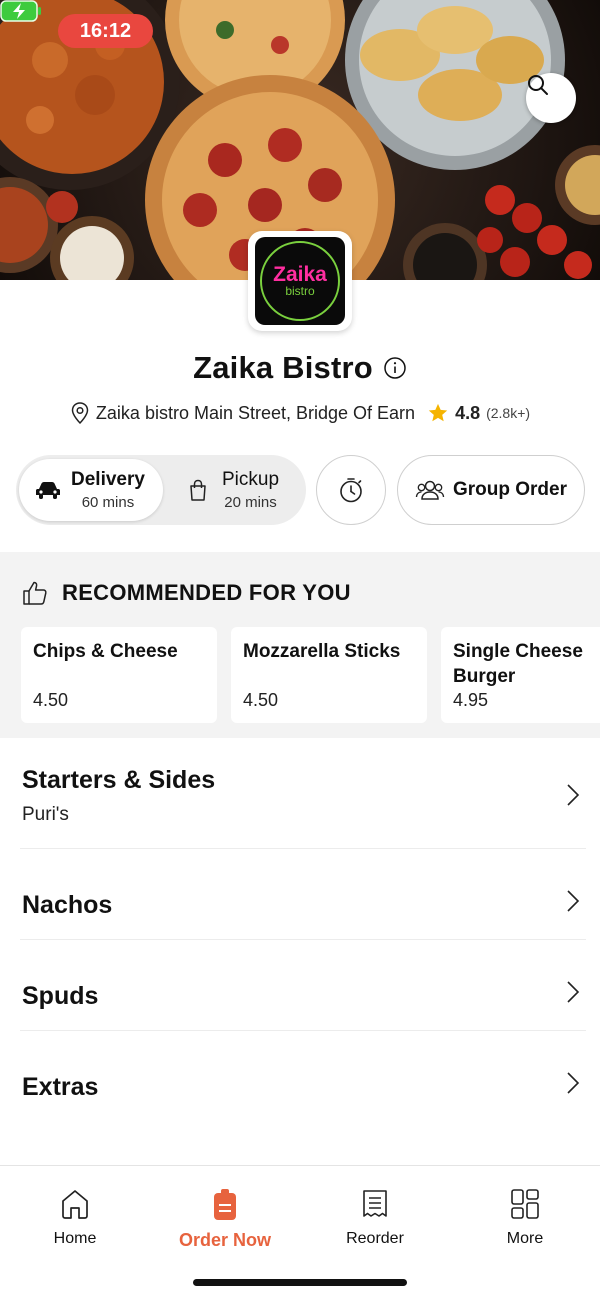  What do you see at coordinates (551, 98) in the screenshot?
I see `search-button` at bounding box center [551, 98].